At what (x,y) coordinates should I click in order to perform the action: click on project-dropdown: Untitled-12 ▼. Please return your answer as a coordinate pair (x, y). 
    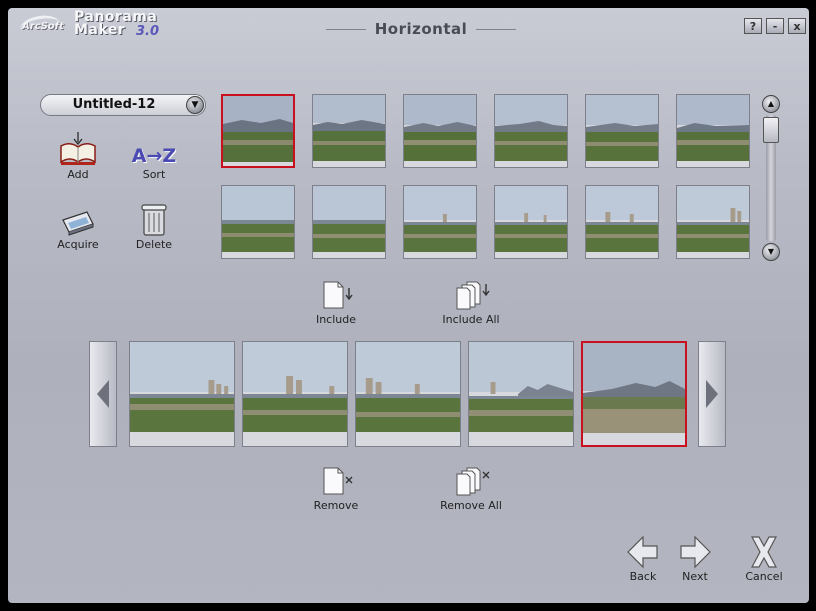
    Looking at the image, I should click on (123, 105).